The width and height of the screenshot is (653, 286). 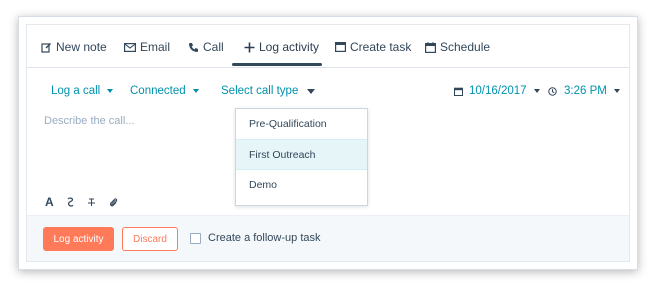 I want to click on activity-type-select: Log a call, so click(x=82, y=91).